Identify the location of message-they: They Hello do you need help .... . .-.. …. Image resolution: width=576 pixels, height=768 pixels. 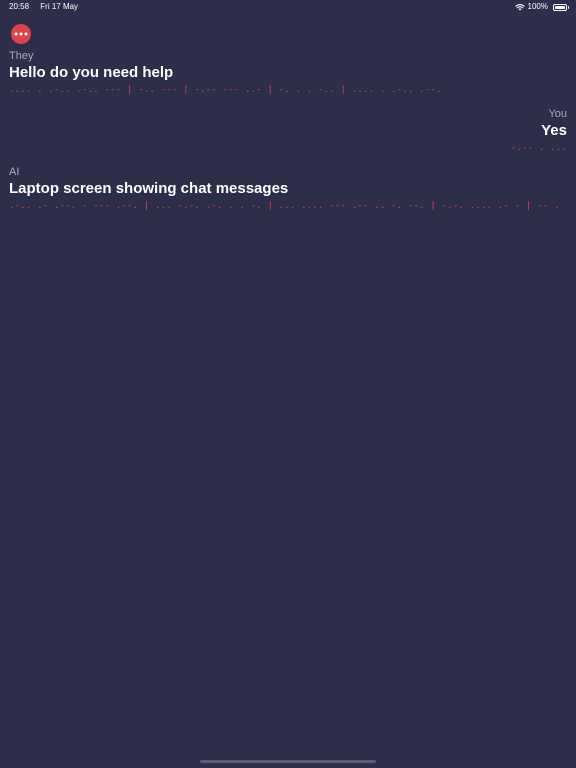
(288, 73).